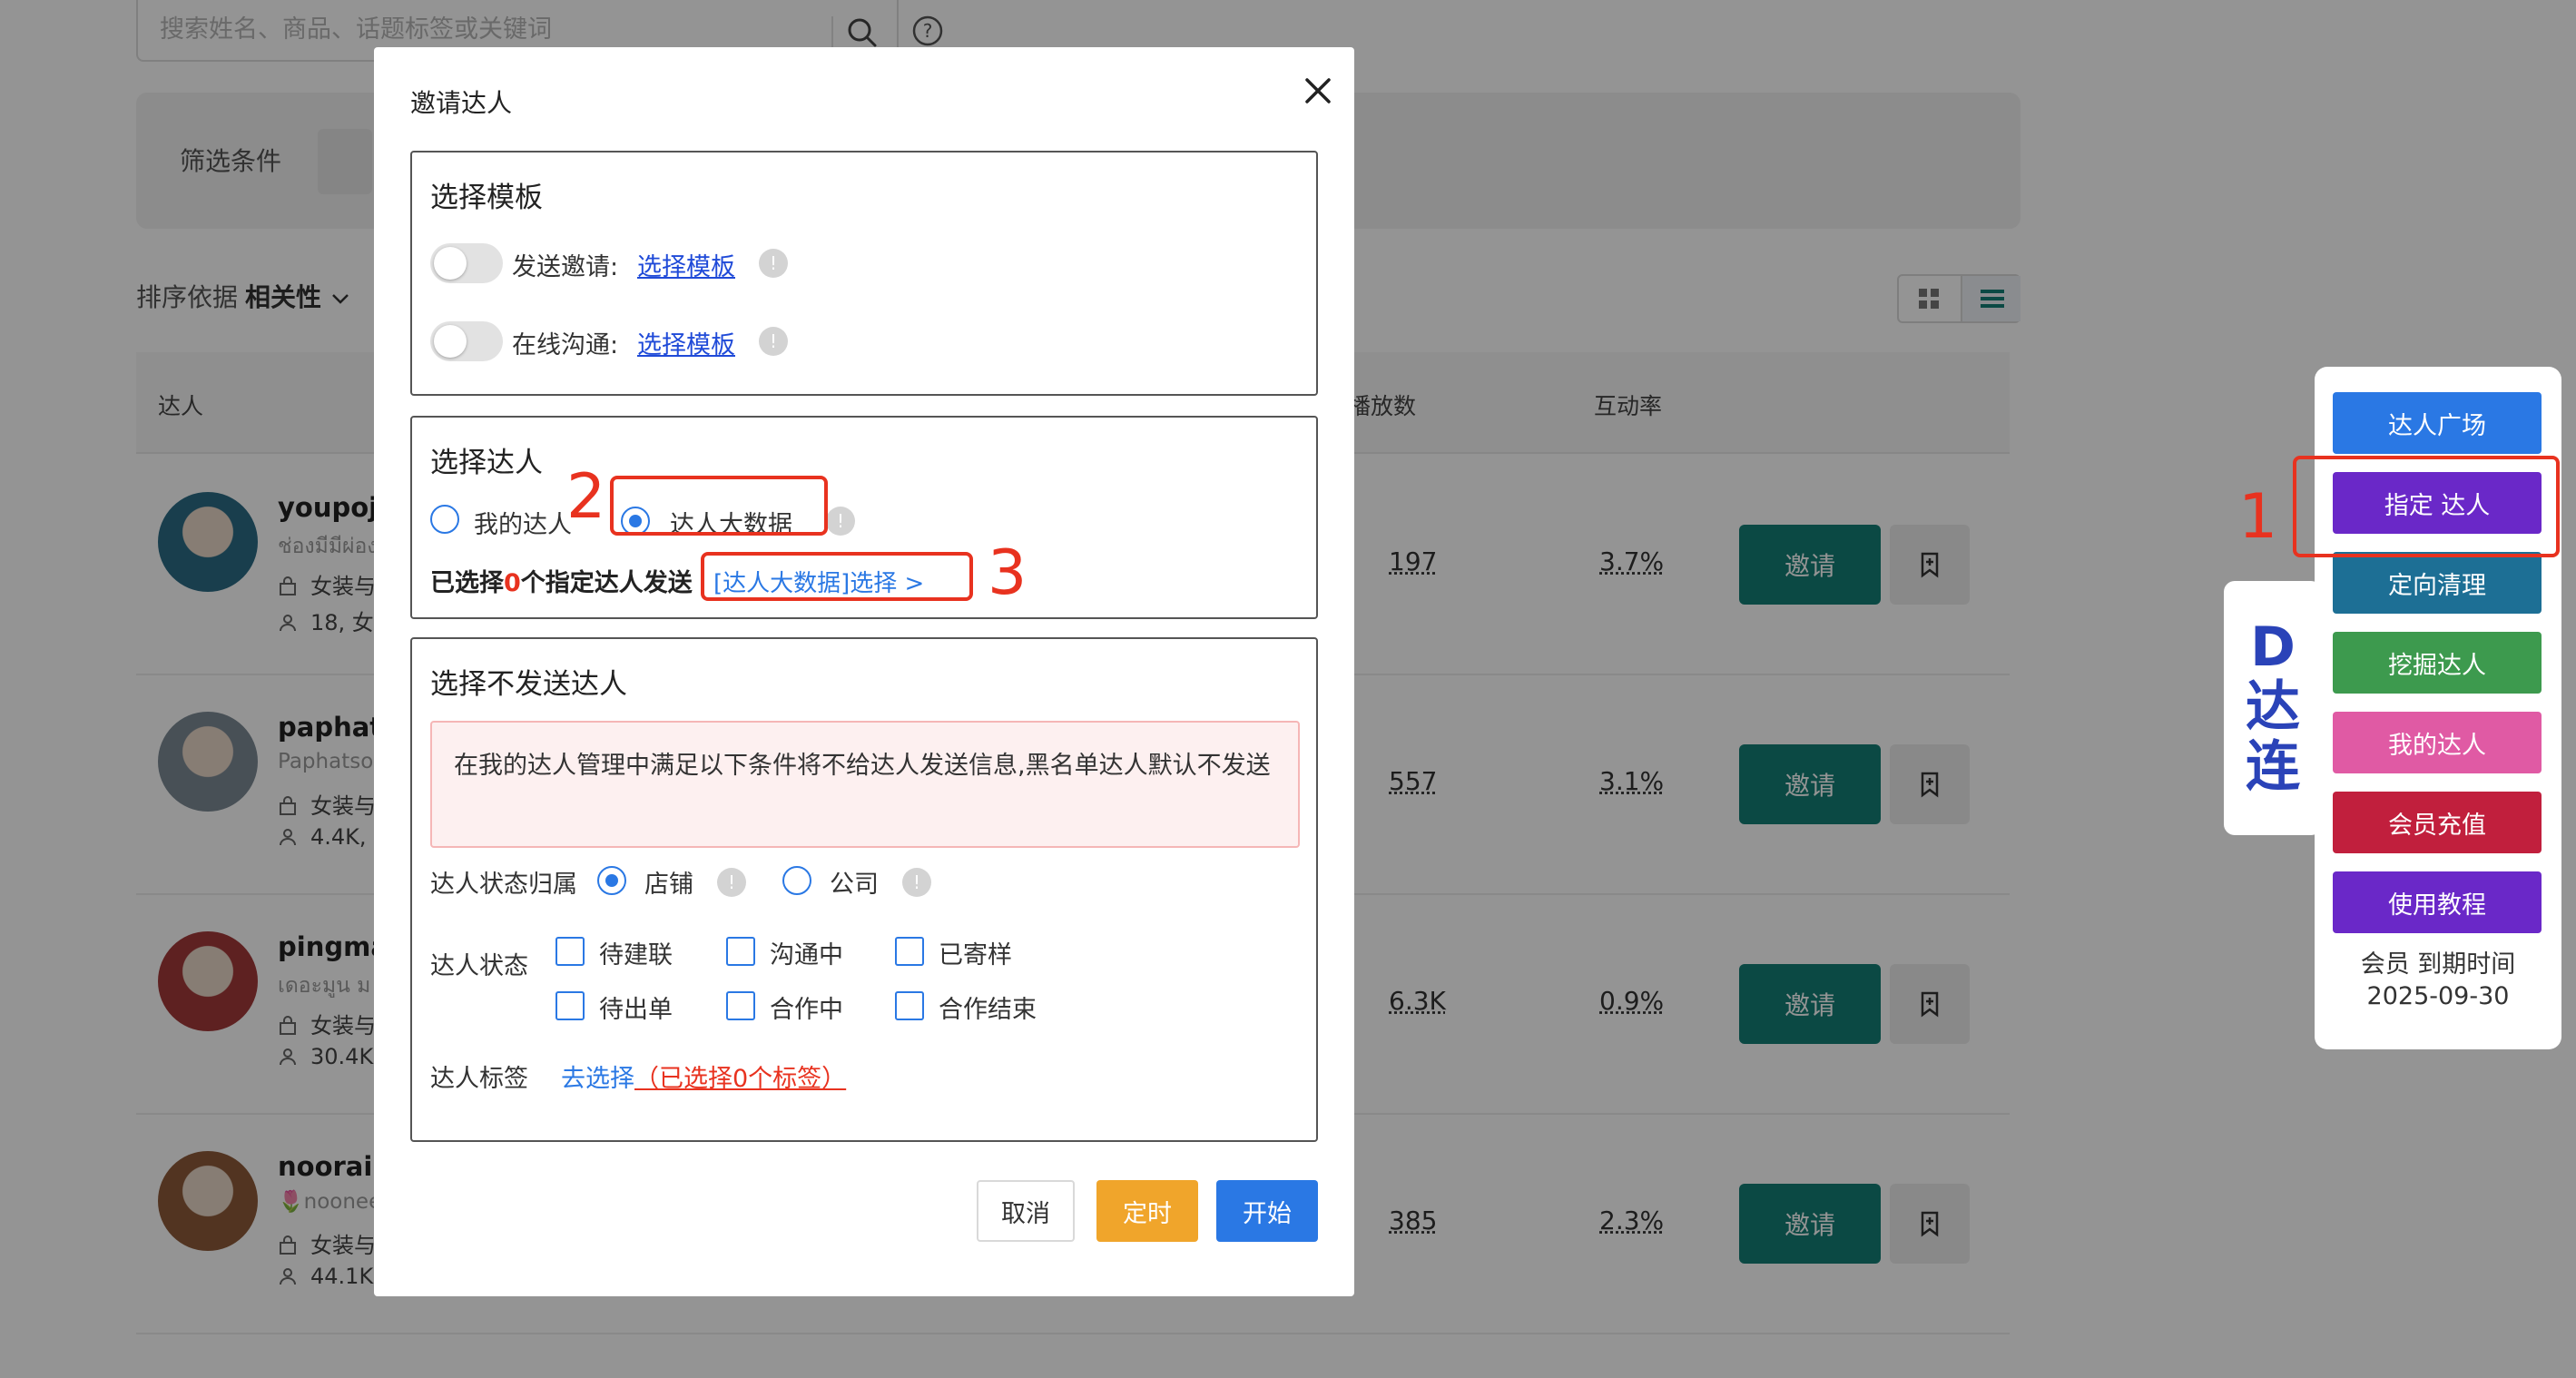 This screenshot has width=2576, height=1378. Describe the element at coordinates (570, 952) in the screenshot. I see `checkbox-status-to-contact` at that location.